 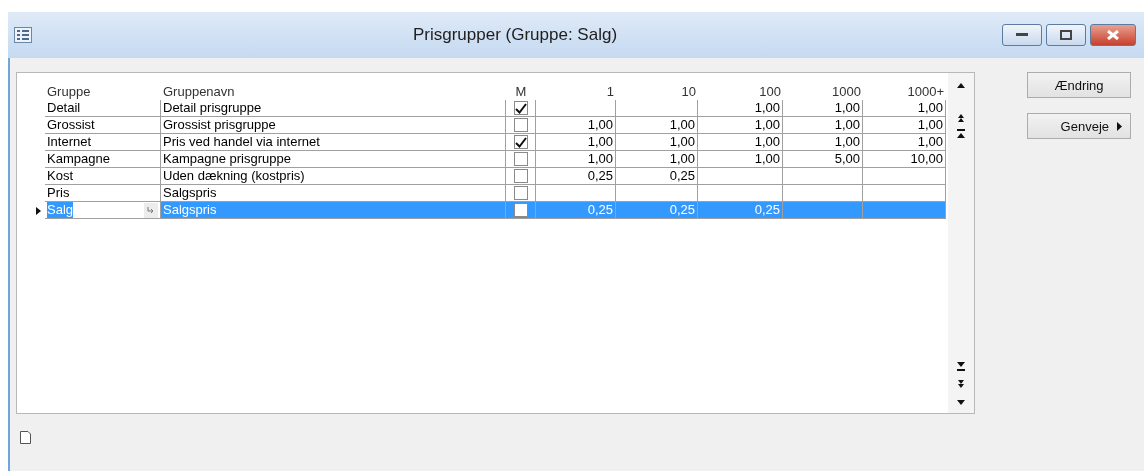 I want to click on maximize-button, so click(x=1066, y=35).